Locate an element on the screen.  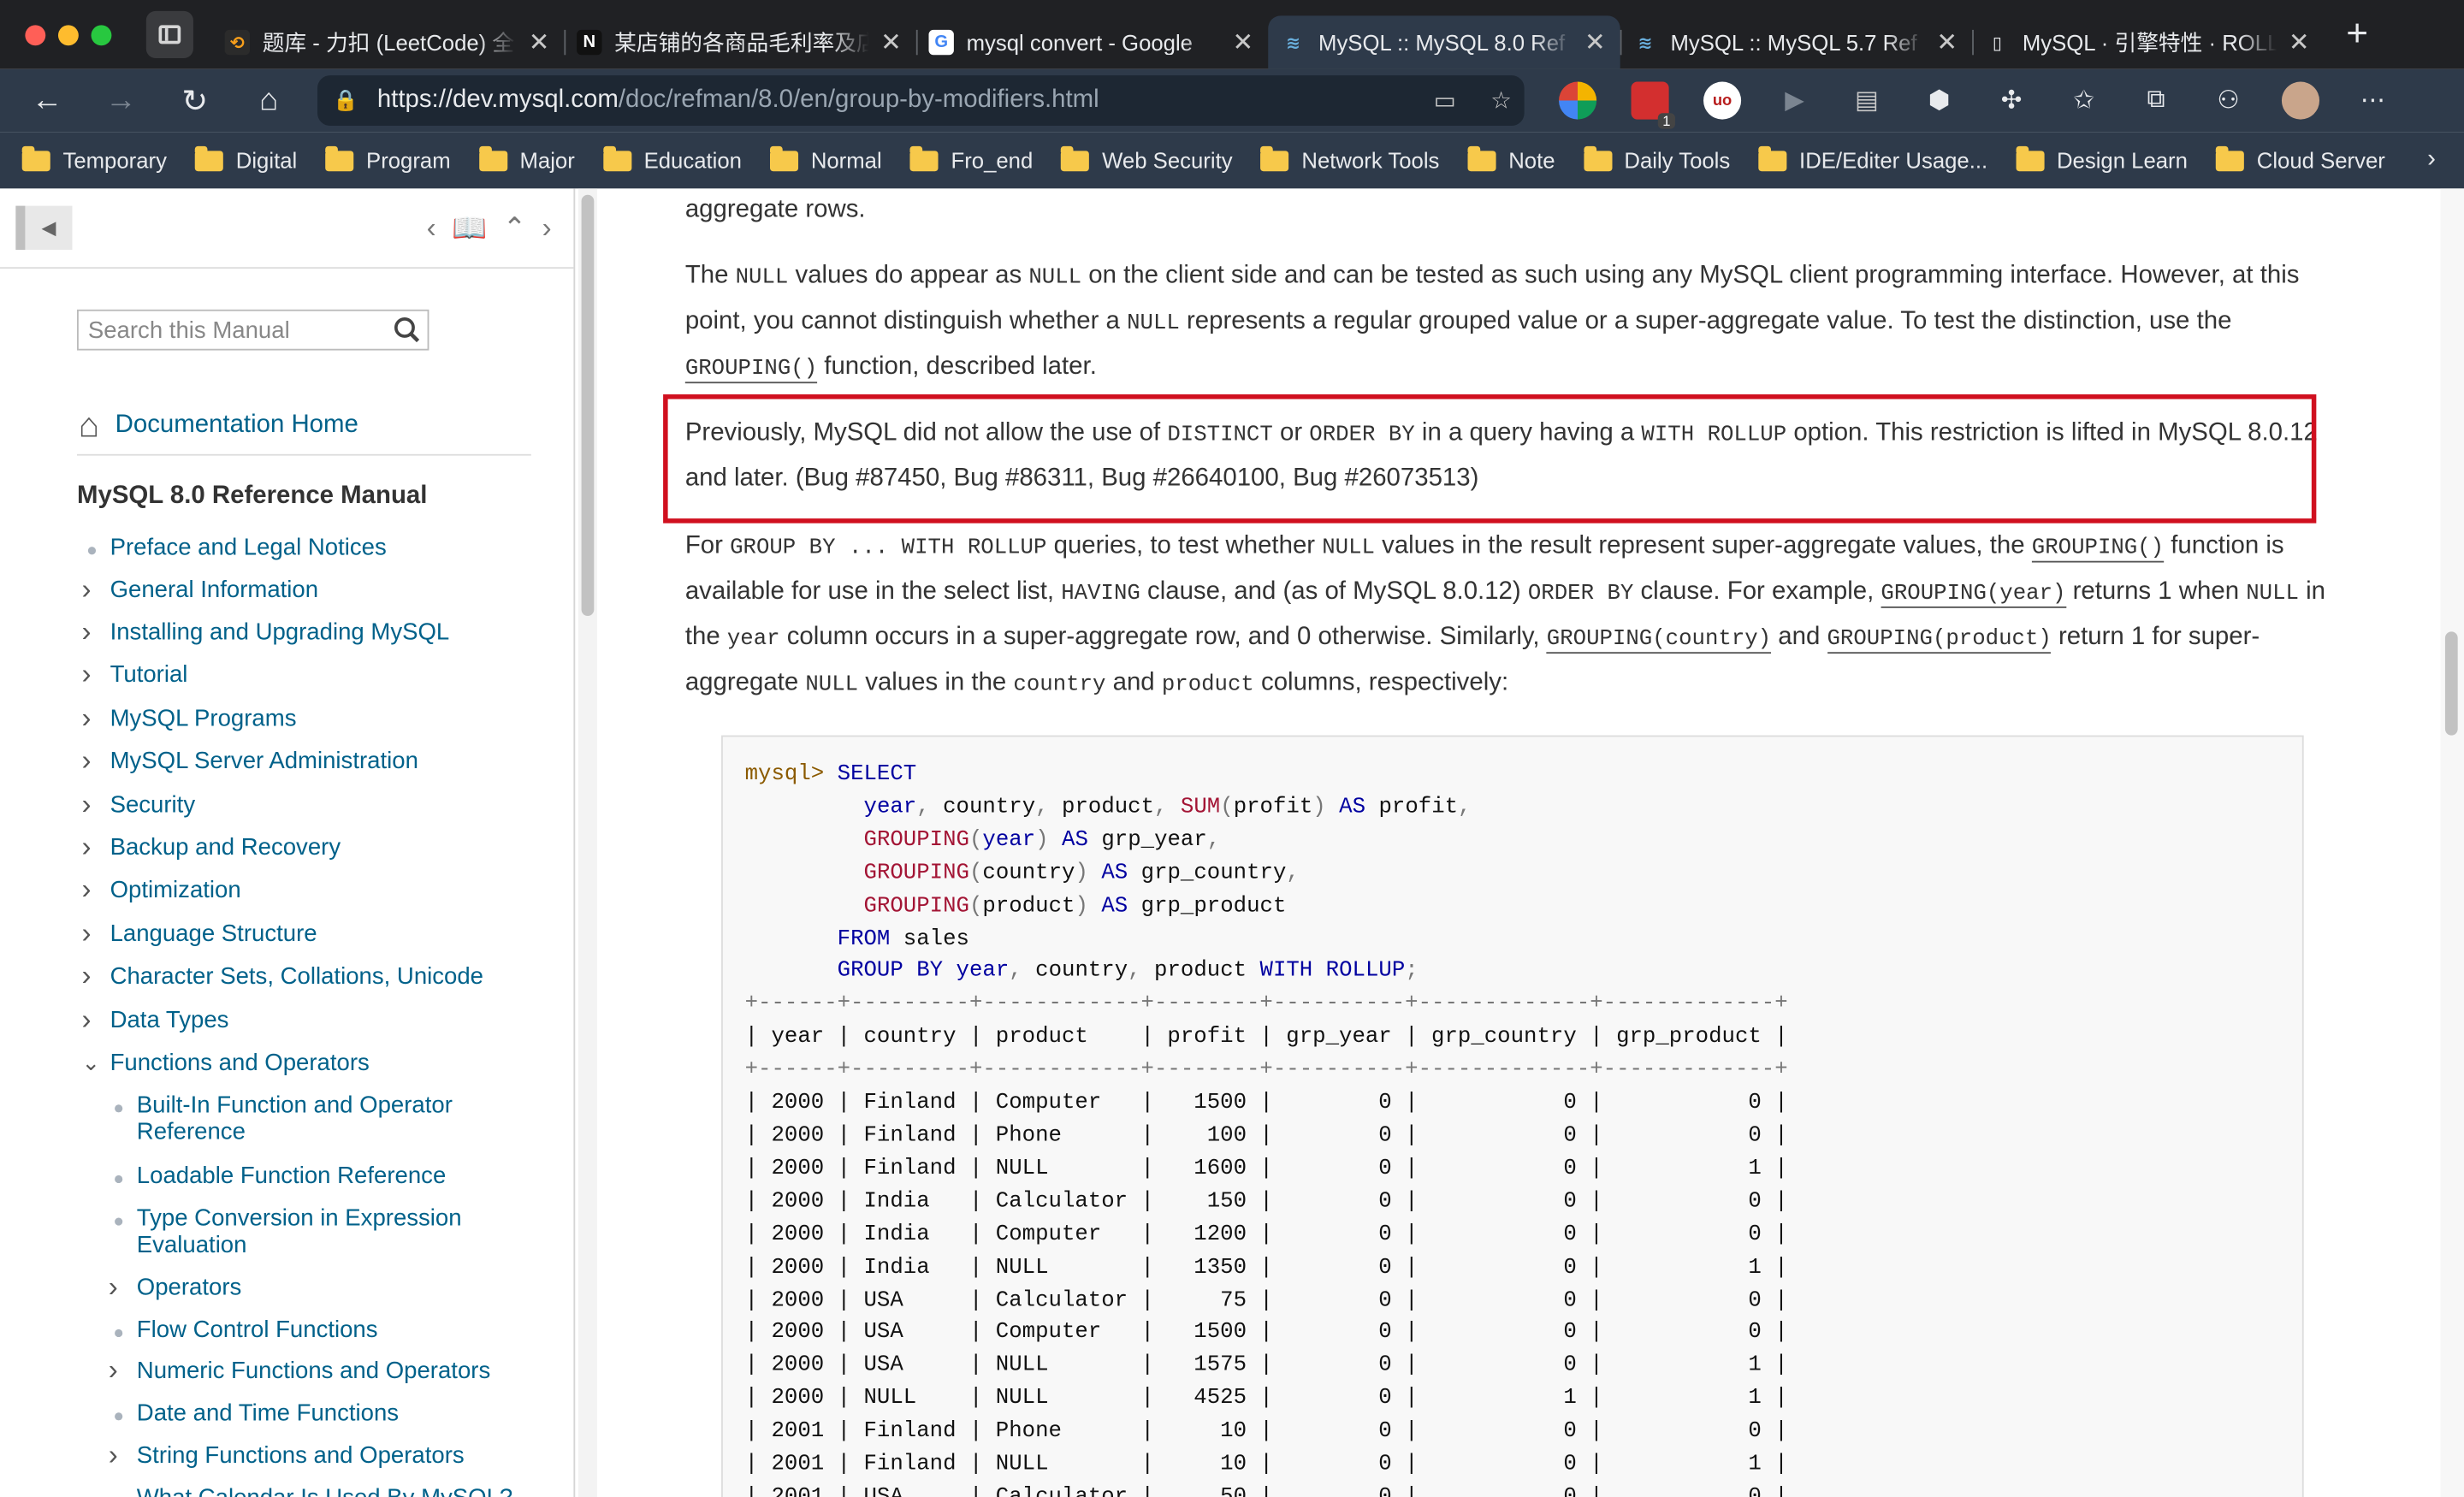
favorites-icon: ✩ is located at coordinates (2083, 101).